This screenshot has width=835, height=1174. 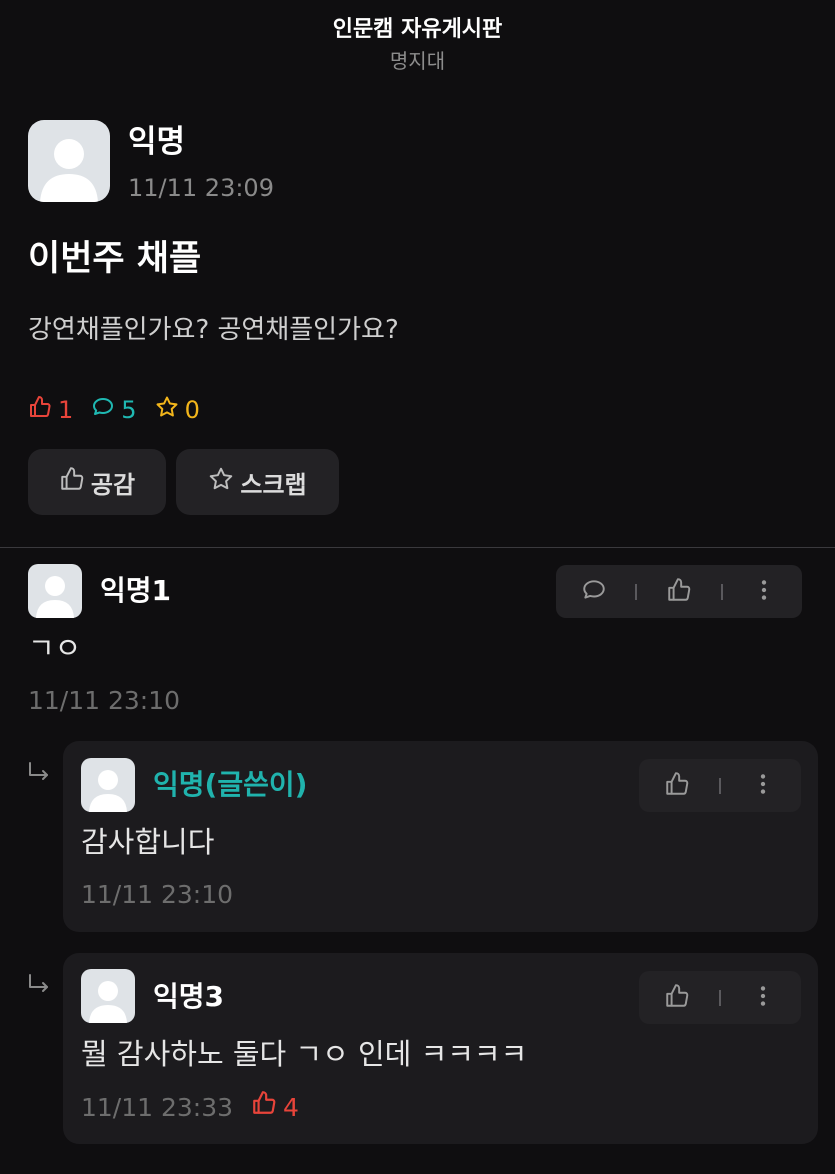 I want to click on school-name: 명지대, so click(x=417, y=61).